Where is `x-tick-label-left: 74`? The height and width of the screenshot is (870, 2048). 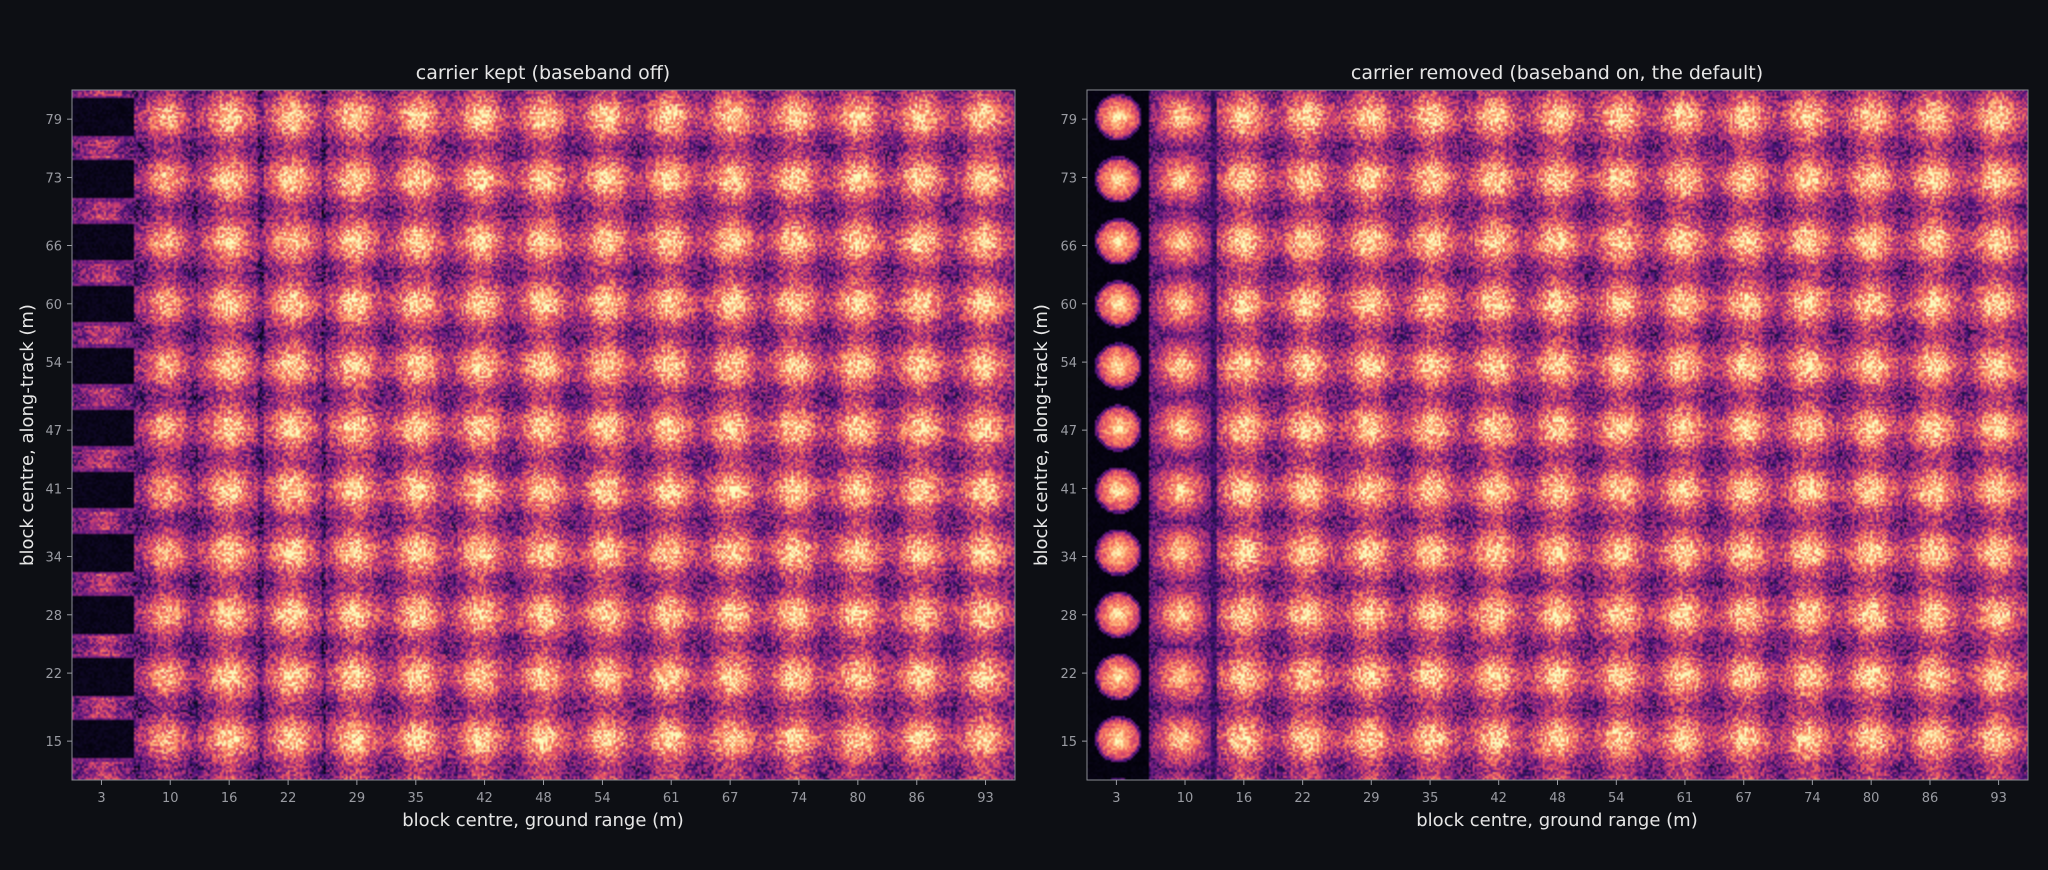 x-tick-label-left: 74 is located at coordinates (799, 798).